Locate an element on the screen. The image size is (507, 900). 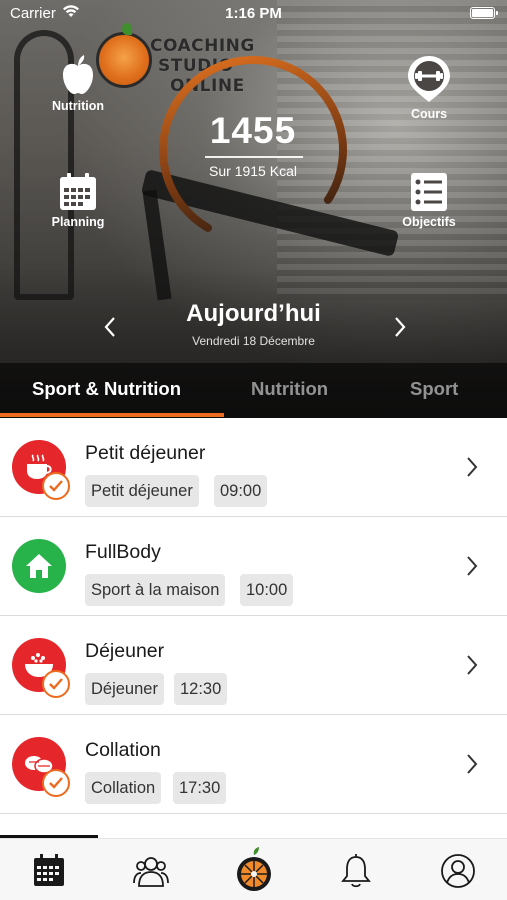
bell-icon is located at coordinates (356, 871).